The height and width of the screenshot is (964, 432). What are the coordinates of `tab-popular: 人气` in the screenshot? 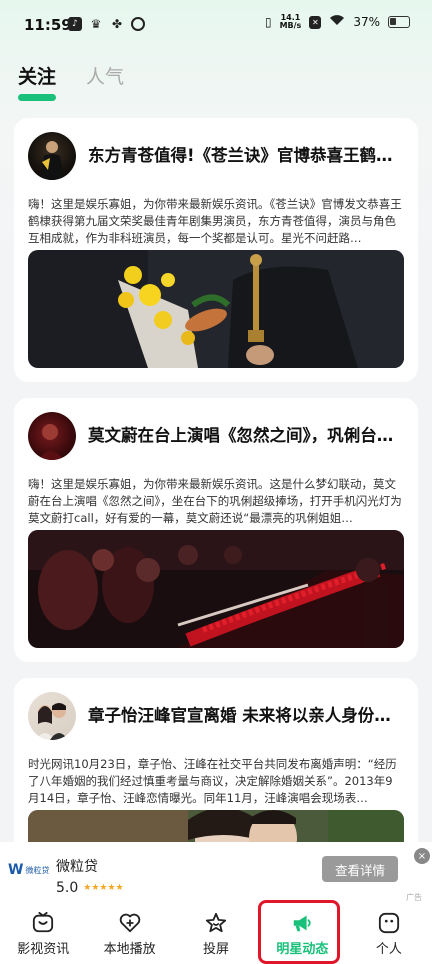 It's located at (105, 75).